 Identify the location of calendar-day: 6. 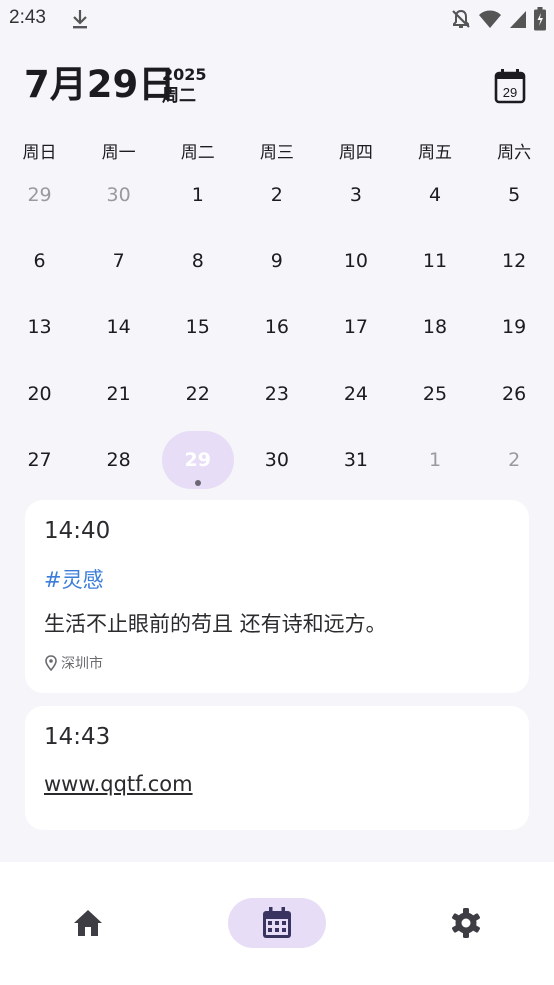
(39, 261).